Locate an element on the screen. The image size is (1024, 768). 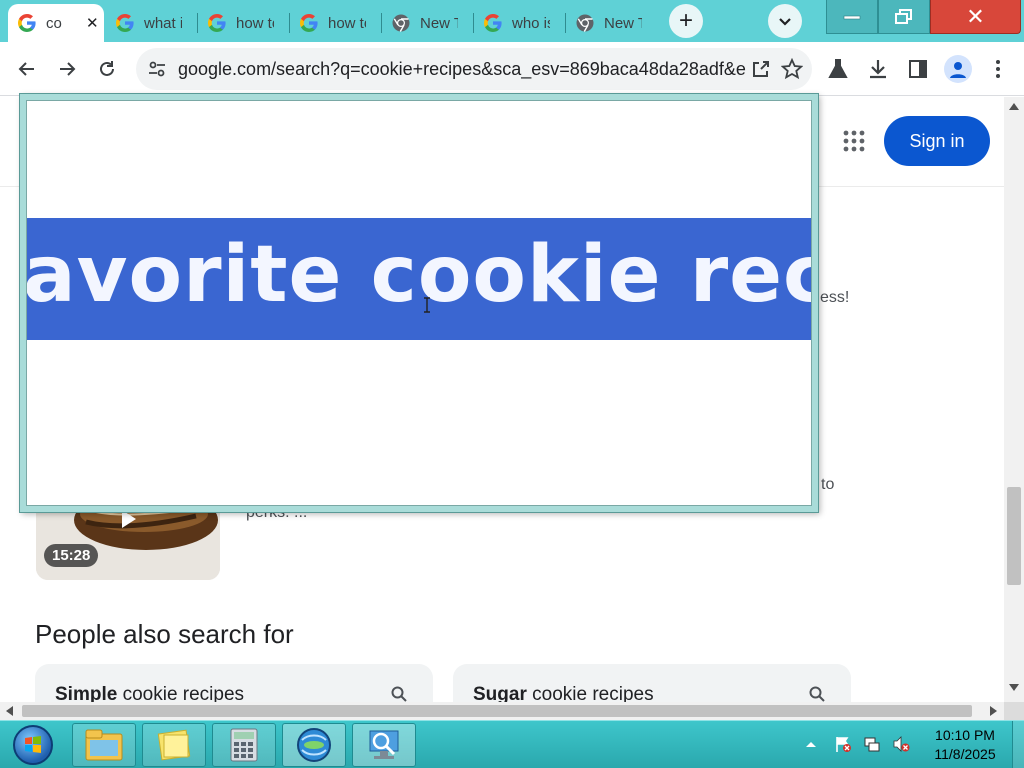
restore-icon is located at coordinates (903, 16).